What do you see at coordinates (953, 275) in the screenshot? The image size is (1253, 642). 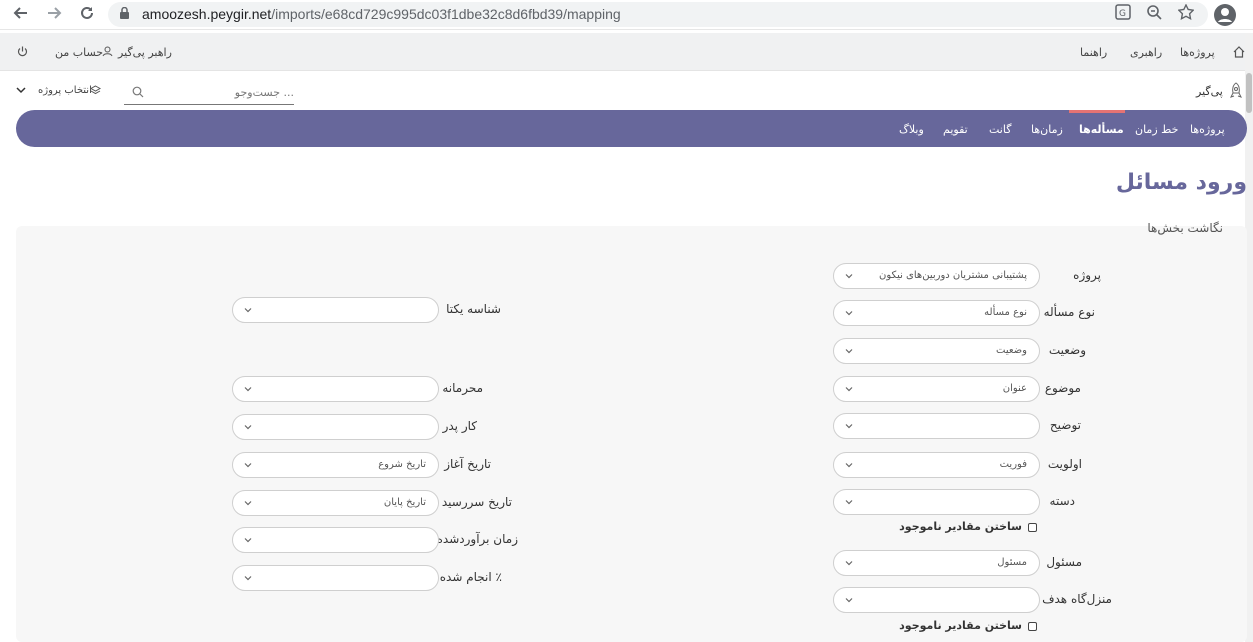 I see `select-project-value: پشتیبانی مشتریان دوربین‌های نیکون` at bounding box center [953, 275].